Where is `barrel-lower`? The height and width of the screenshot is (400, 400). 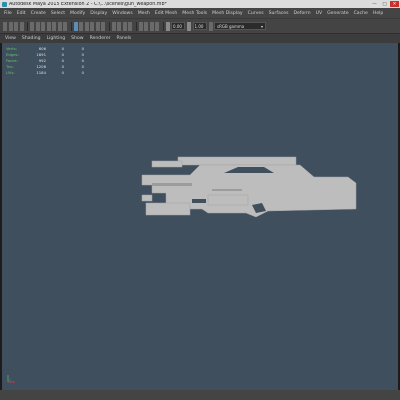 barrel-lower is located at coordinates (147, 198).